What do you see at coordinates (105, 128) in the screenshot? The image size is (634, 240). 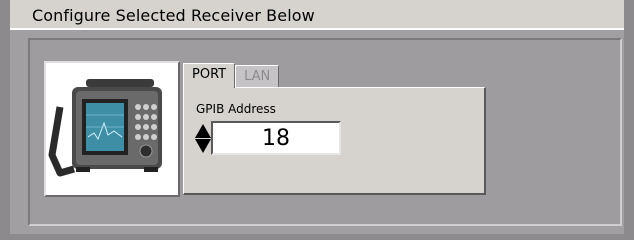 I see `receiver-instrument-icon` at bounding box center [105, 128].